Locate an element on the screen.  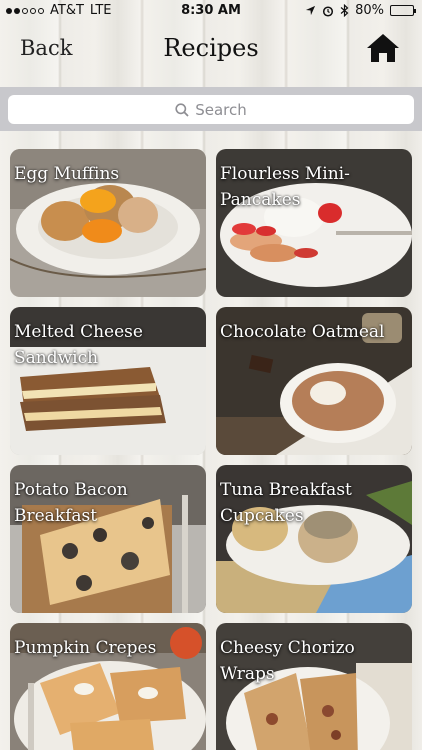
search-bar: Search is located at coordinates (211, 109).